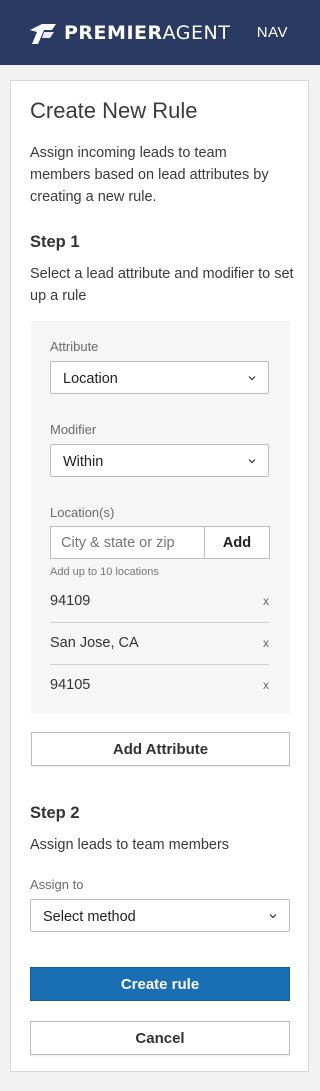 The image size is (320, 1091). I want to click on add-attribute-button: Add Attribute, so click(160, 749).